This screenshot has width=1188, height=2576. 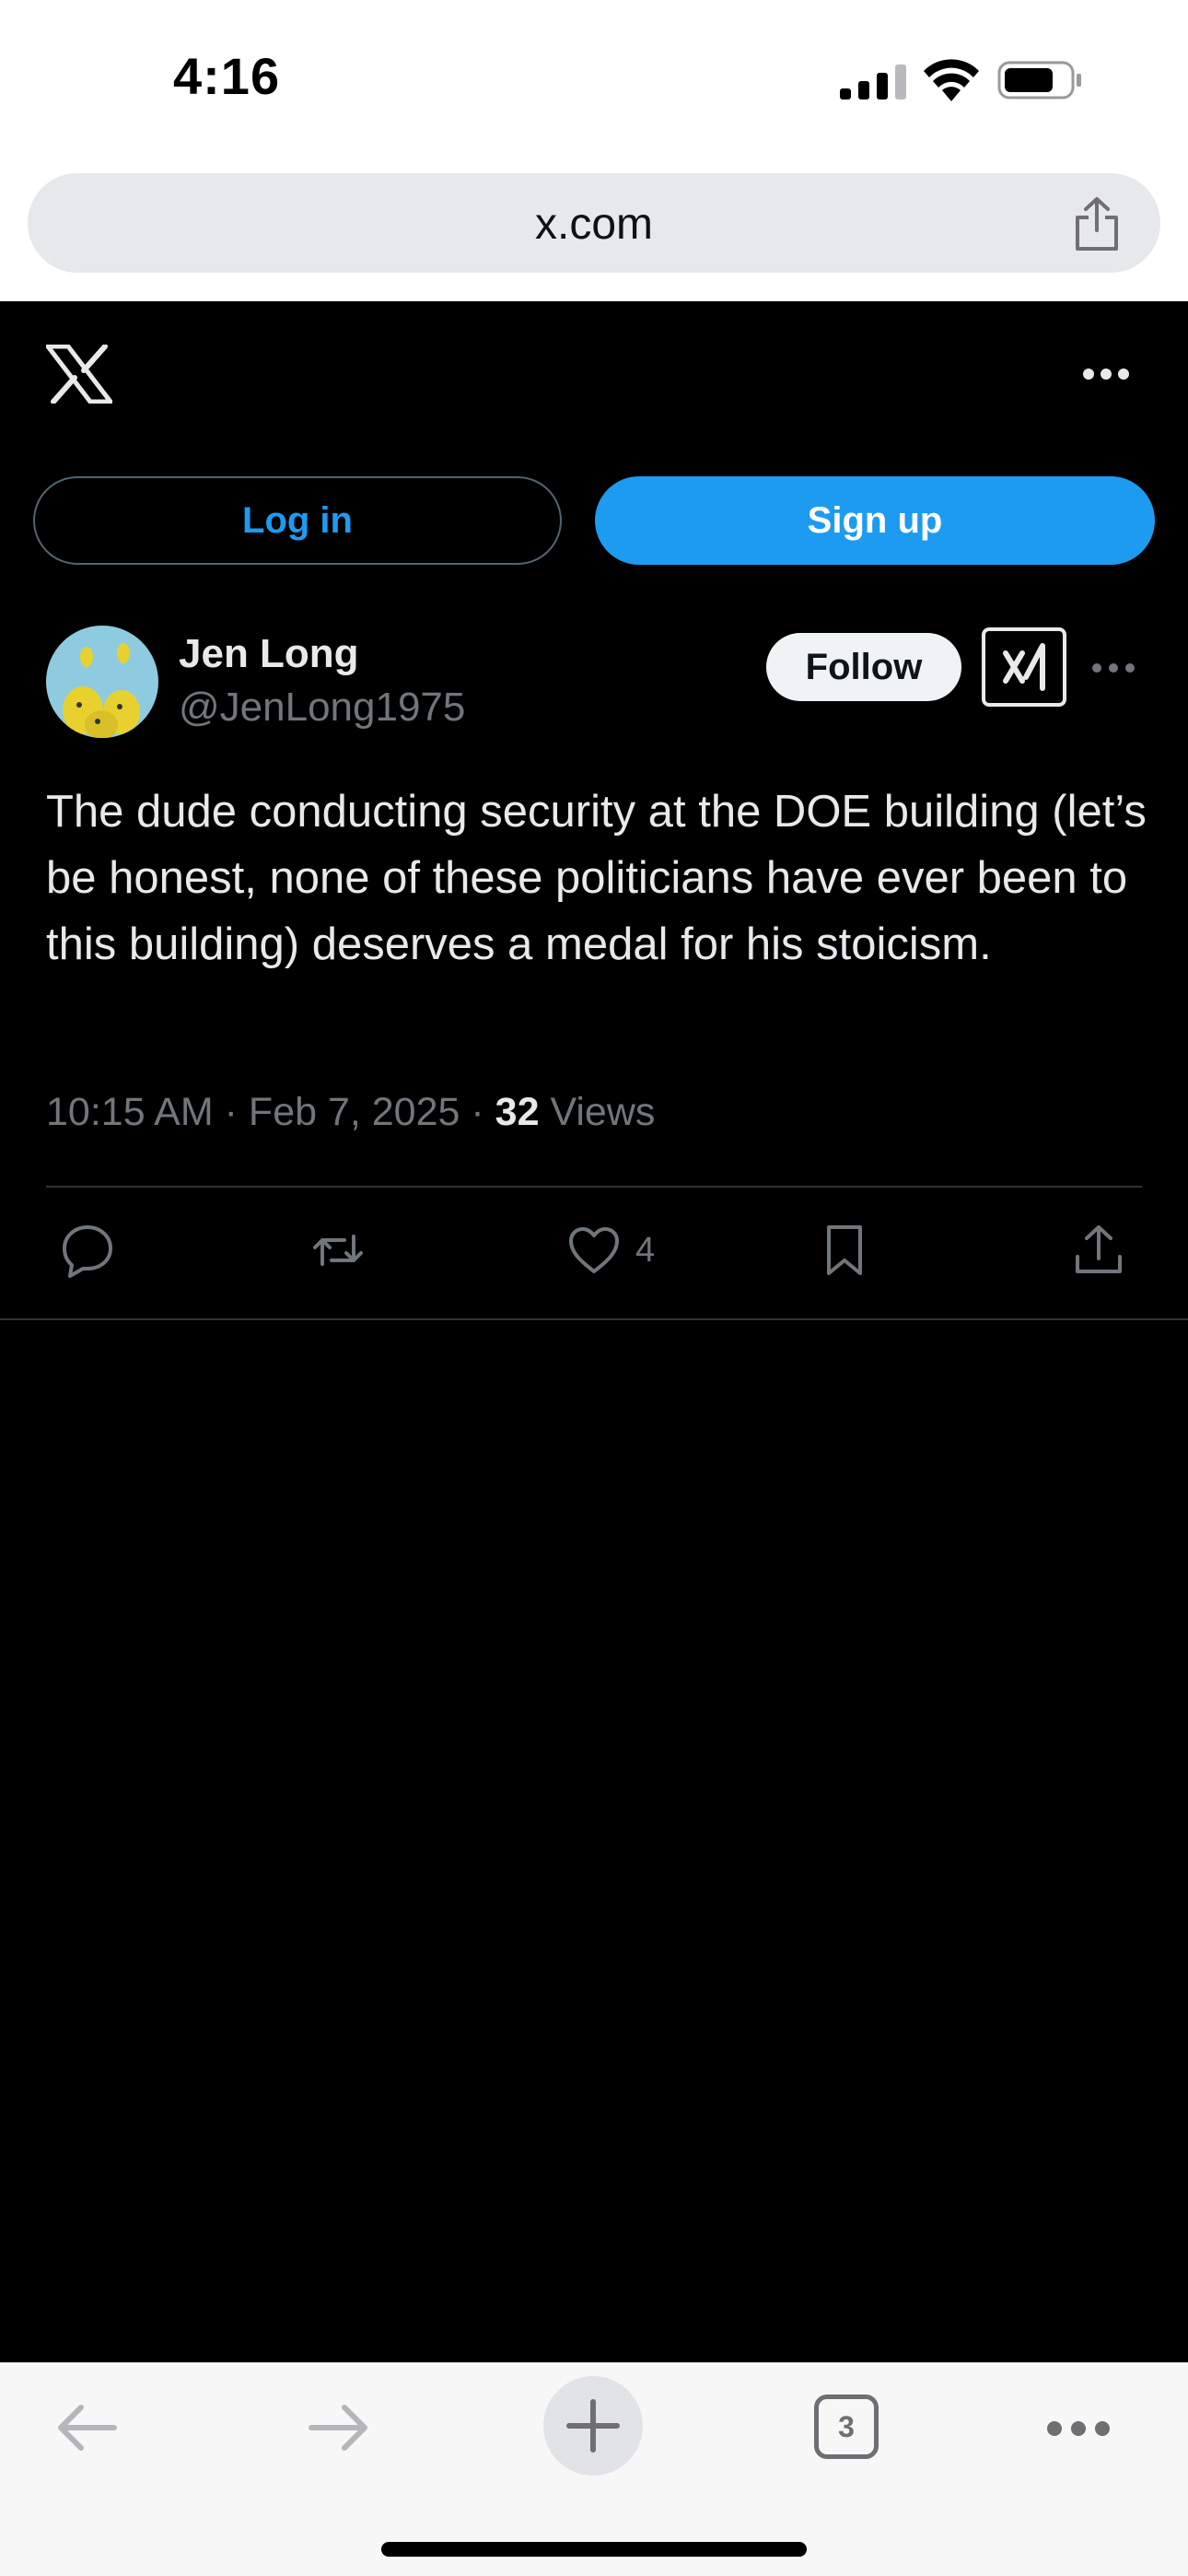 I want to click on plus-icon, so click(x=593, y=2426).